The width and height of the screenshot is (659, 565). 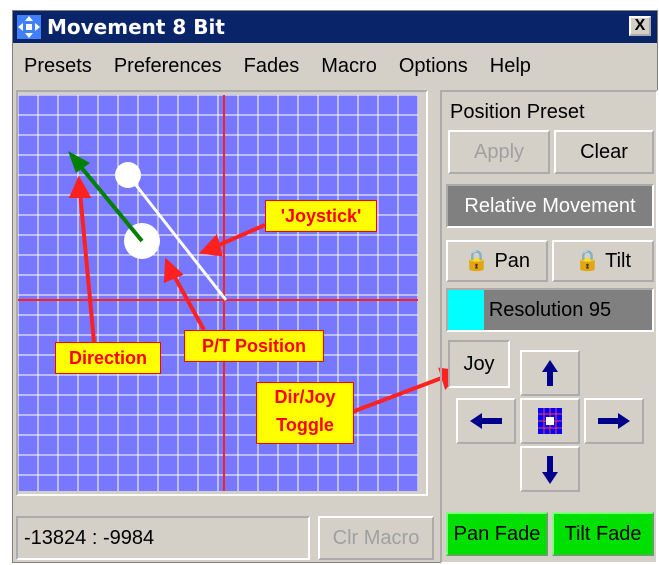 What do you see at coordinates (618, 261) in the screenshot?
I see `tilt-lock-label: Tilt` at bounding box center [618, 261].